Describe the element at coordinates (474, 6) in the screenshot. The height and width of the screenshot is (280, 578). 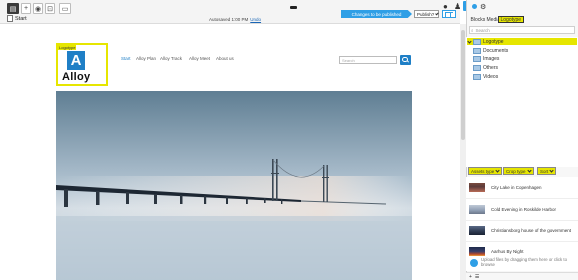
I see `pin-icon` at that location.